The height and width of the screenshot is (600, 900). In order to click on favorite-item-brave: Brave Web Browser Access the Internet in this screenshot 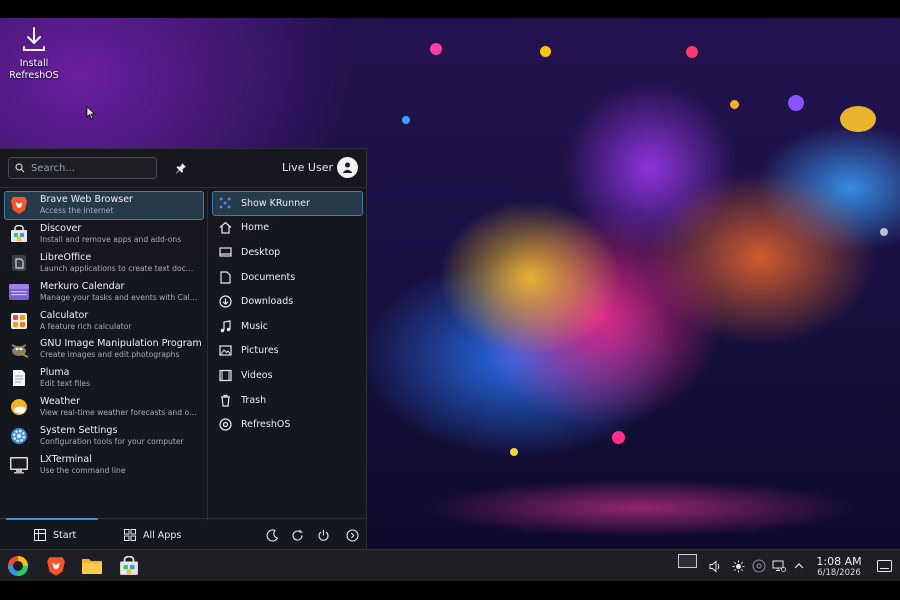, I will do `click(104, 205)`.